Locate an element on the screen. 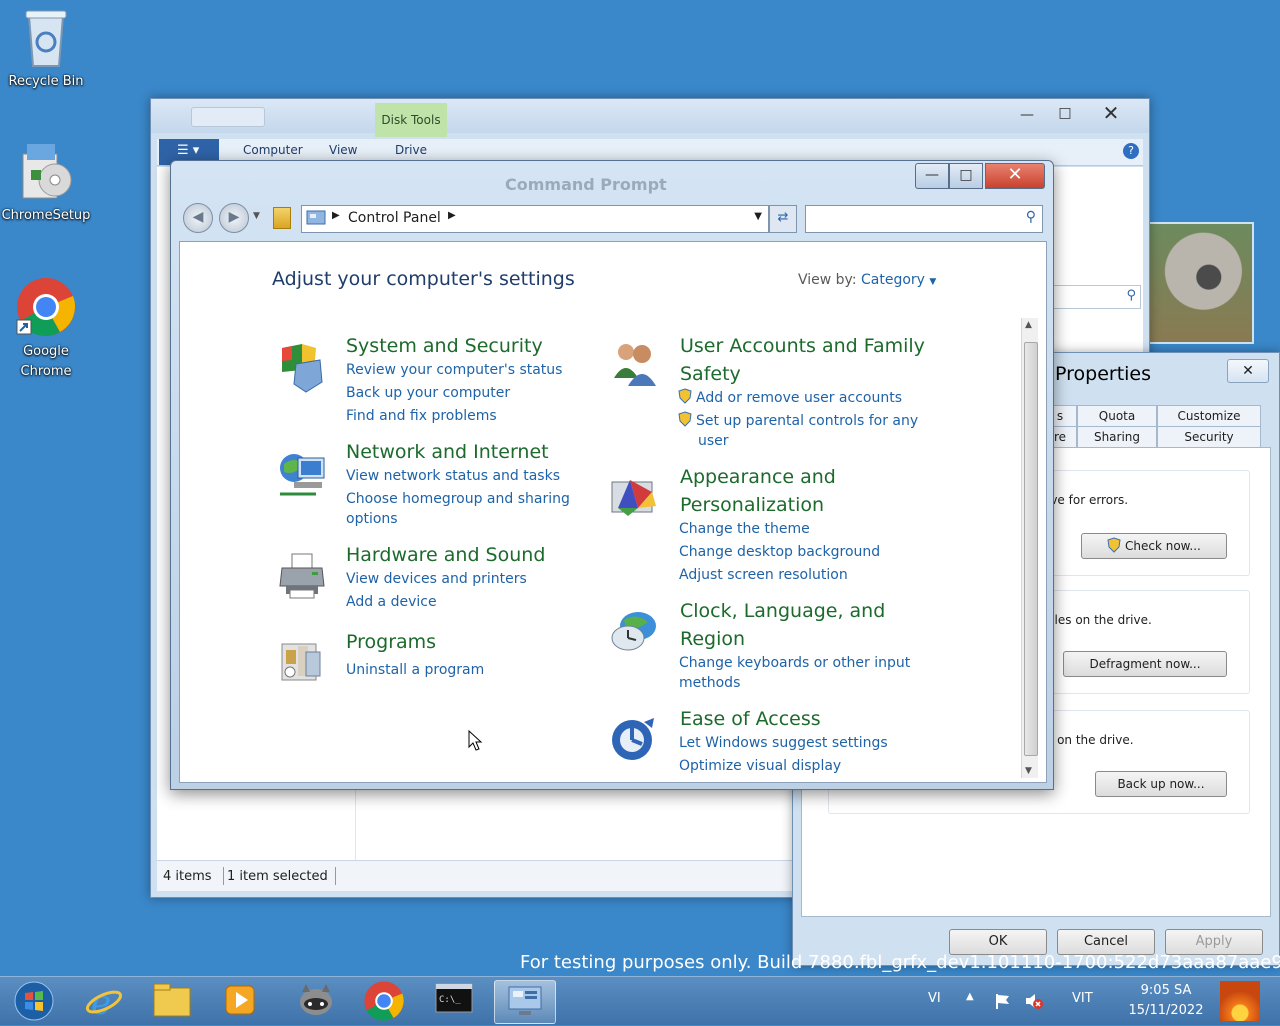  taskbar-explorer is located at coordinates (172, 1001).